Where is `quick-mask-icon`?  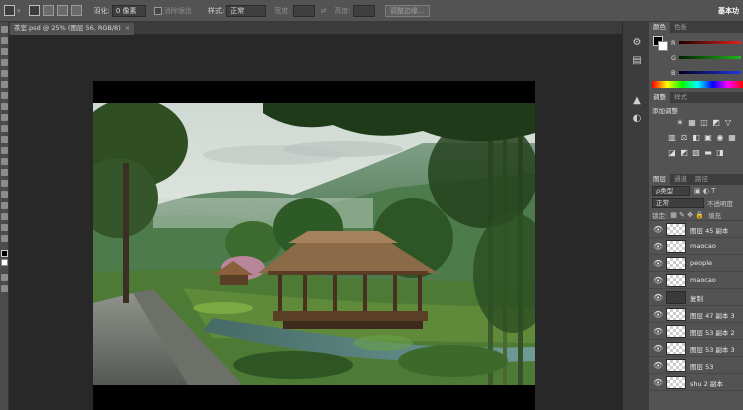 quick-mask-icon is located at coordinates (4, 277).